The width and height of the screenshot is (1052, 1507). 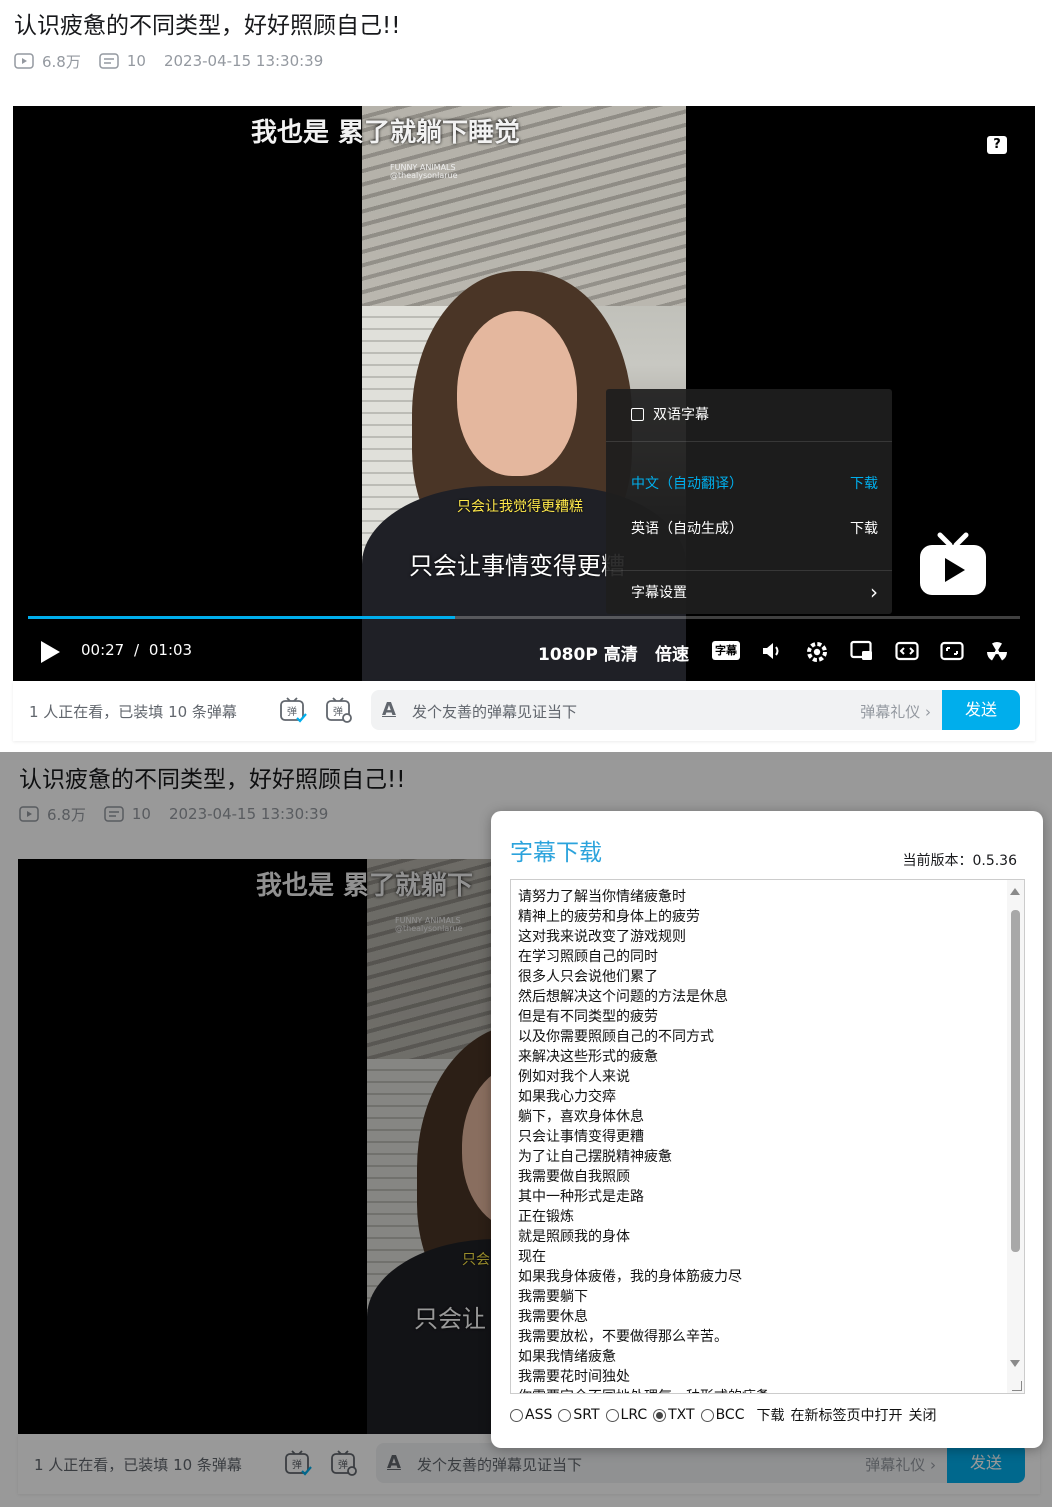 I want to click on subtitle-settings: 字幕设置 ›, so click(x=749, y=592).